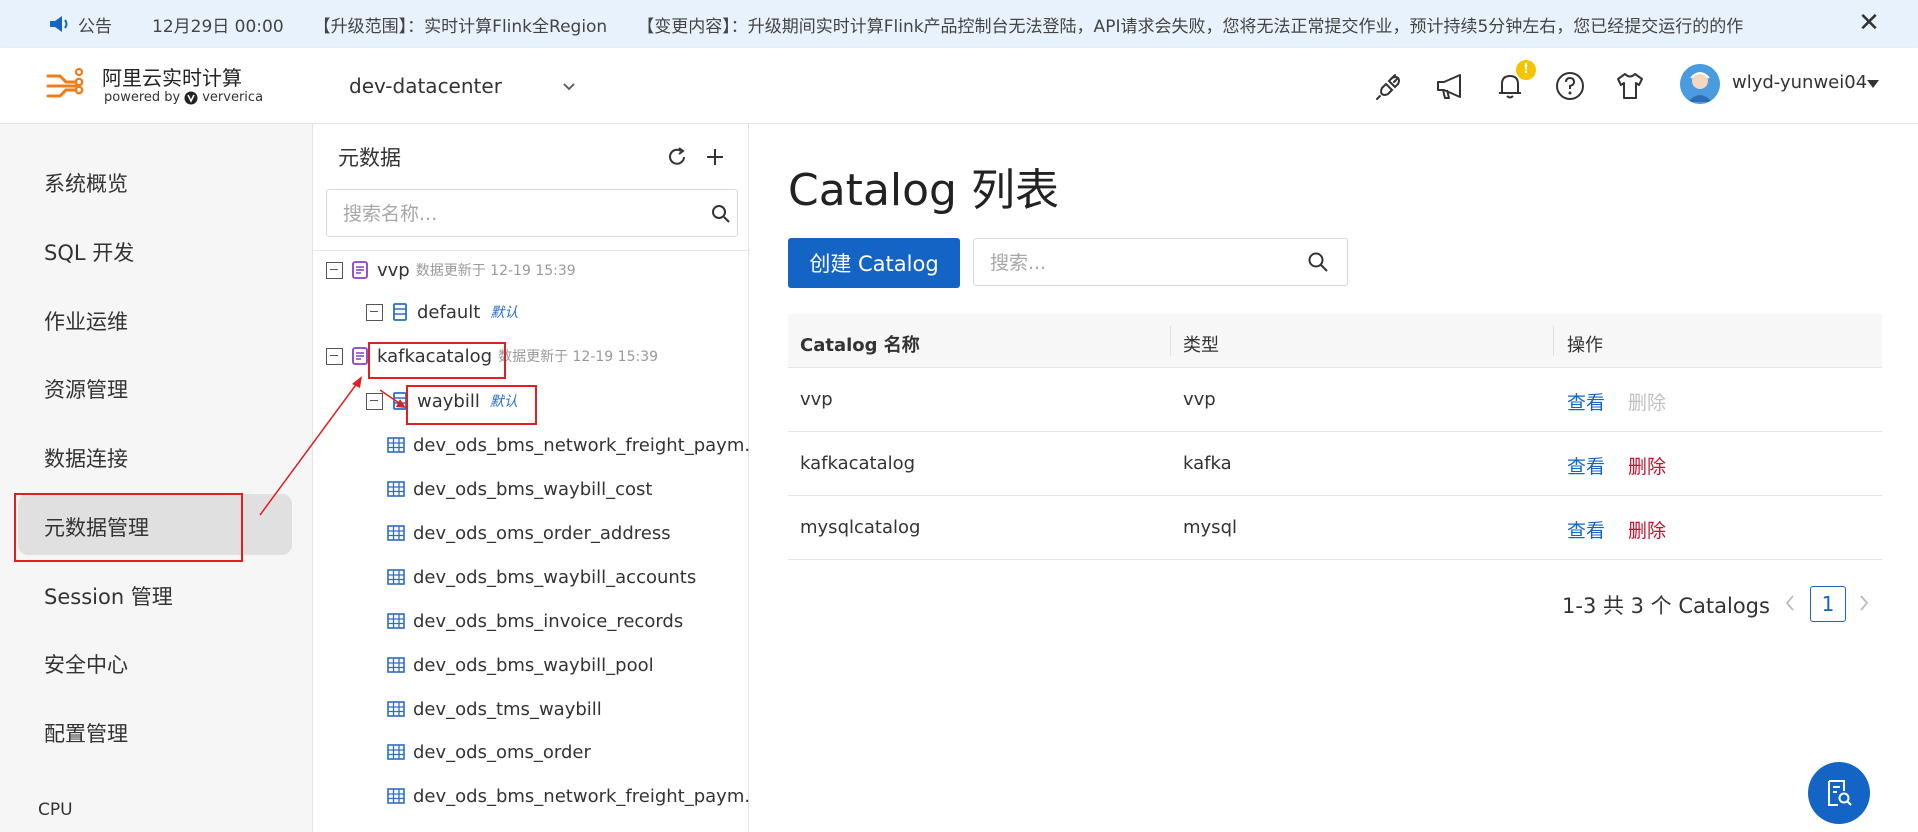 The height and width of the screenshot is (832, 1918). What do you see at coordinates (1799, 82) in the screenshot?
I see `username: wlyd-yunwei04` at bounding box center [1799, 82].